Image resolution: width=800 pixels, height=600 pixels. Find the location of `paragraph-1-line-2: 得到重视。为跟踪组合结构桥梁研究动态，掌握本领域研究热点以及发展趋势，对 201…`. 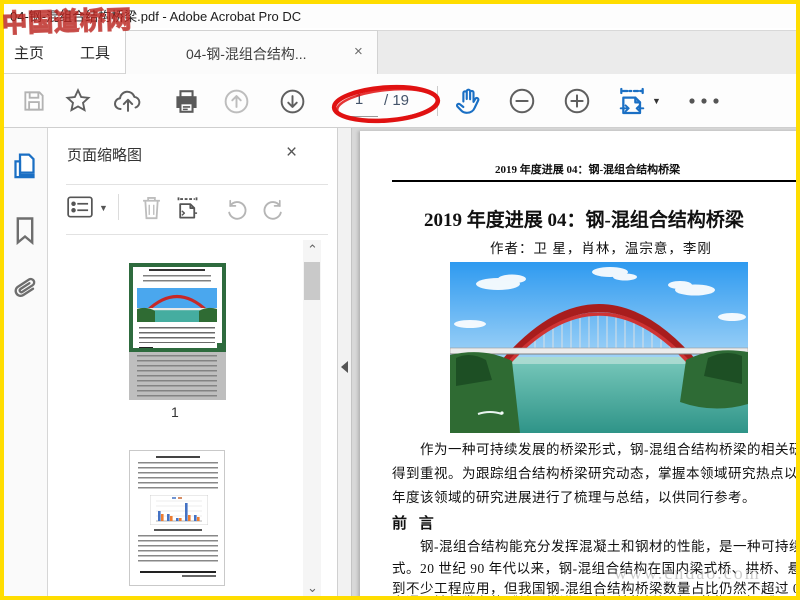

paragraph-1-line-2: 得到重视。为跟踪组合结构桥梁研究动态，掌握本领域研究热点以及发展趋势，对 201… is located at coordinates (596, 473).